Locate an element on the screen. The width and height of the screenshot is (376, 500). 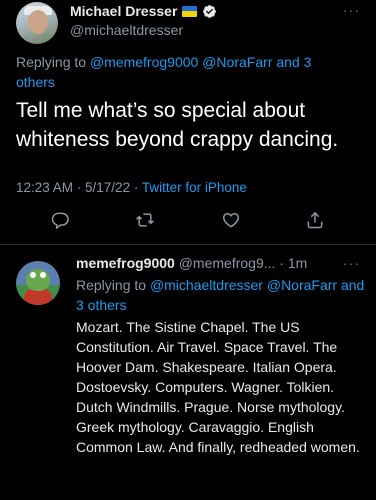
tweet-timestamp: 12:23 AM · 5/17/22 · is located at coordinates (77, 187).